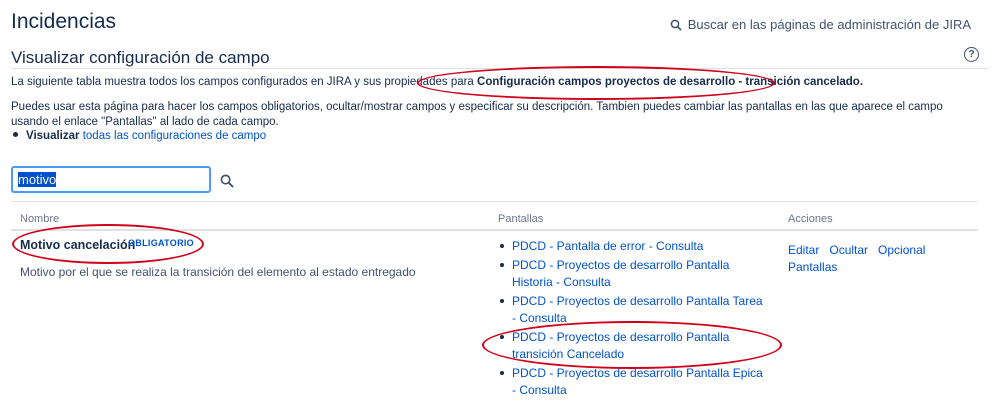 The width and height of the screenshot is (998, 403). Describe the element at coordinates (521, 219) in the screenshot. I see `column-header-screens: Pantallas` at that location.